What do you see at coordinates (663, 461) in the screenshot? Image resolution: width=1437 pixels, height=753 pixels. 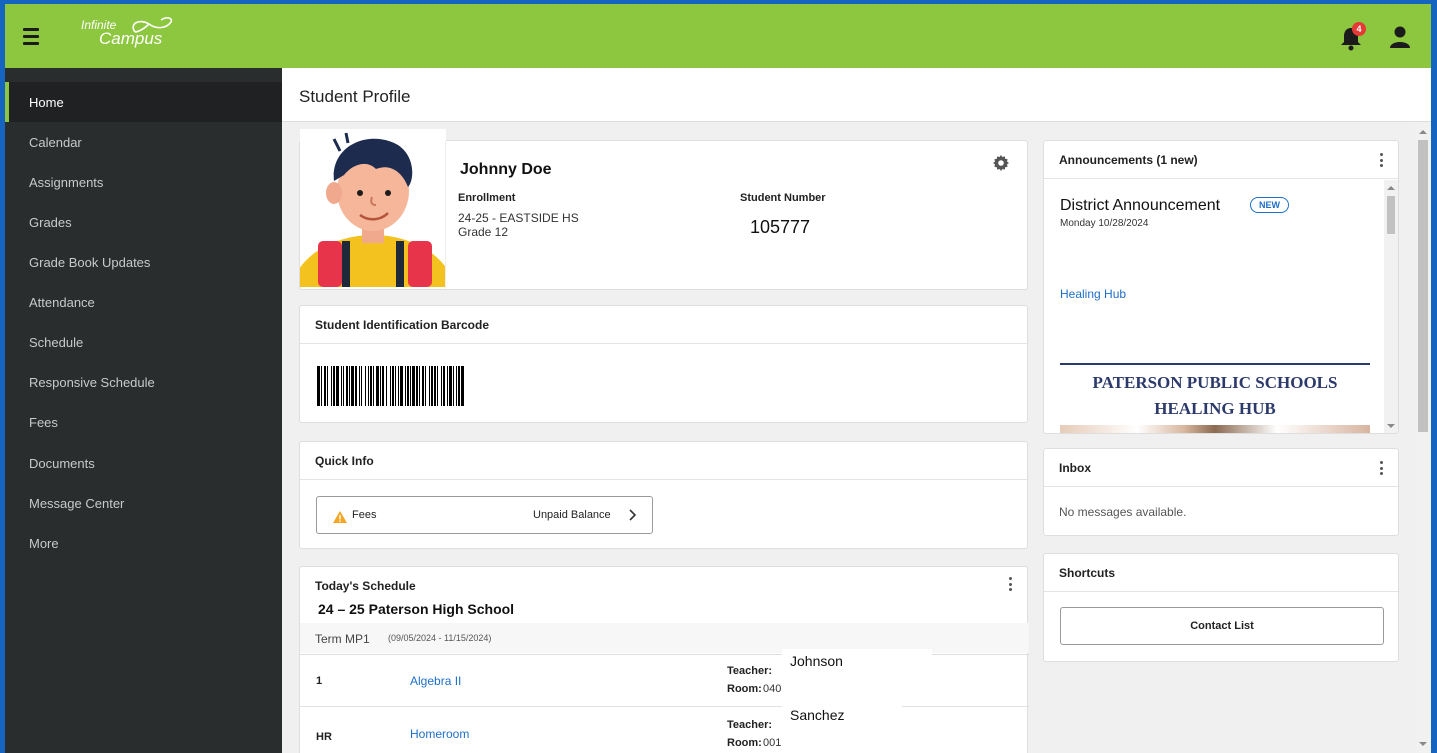 I see `quick-info-title: Quick Info` at bounding box center [663, 461].